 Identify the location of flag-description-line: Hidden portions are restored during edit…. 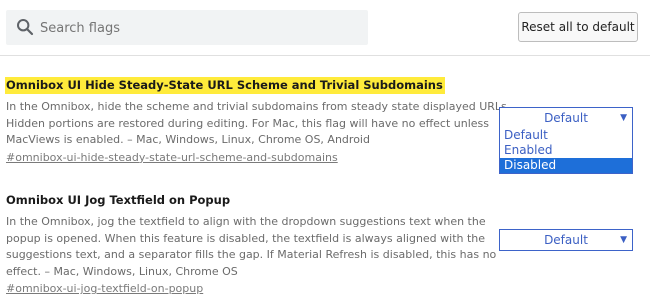
(248, 123).